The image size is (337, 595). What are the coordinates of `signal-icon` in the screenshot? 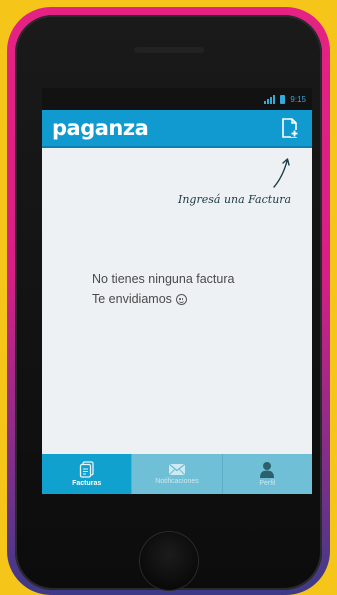 It's located at (270, 99).